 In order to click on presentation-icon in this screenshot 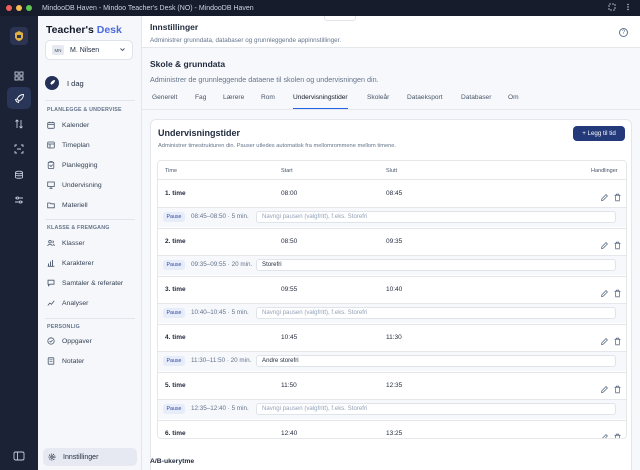, I will do `click(51, 185)`.